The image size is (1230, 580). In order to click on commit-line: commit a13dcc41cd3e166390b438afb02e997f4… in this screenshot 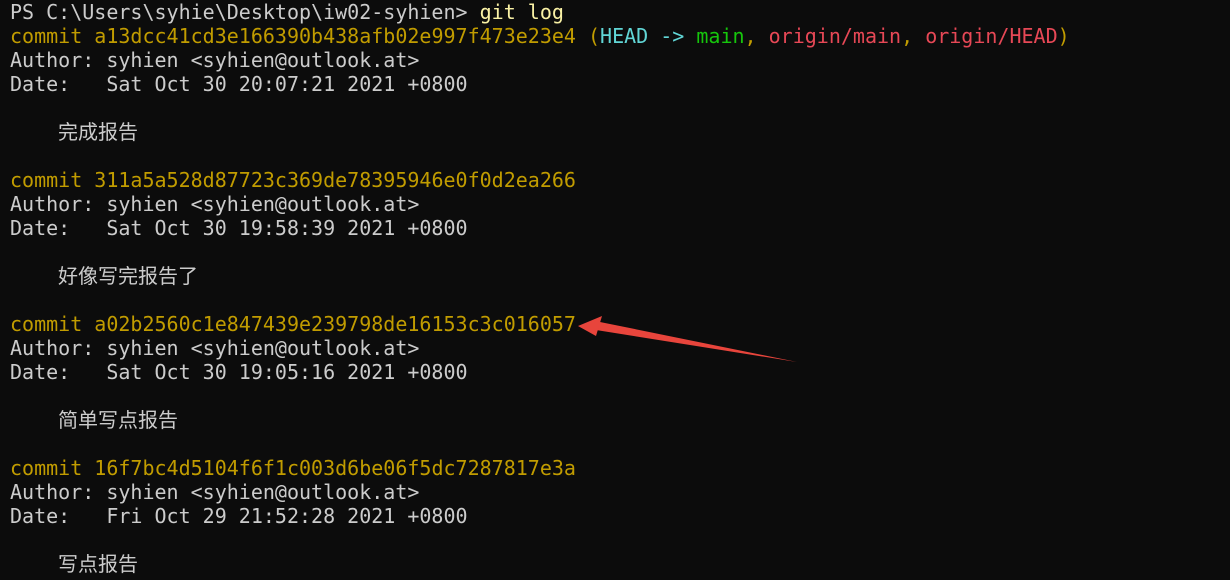, I will do `click(620, 36)`.